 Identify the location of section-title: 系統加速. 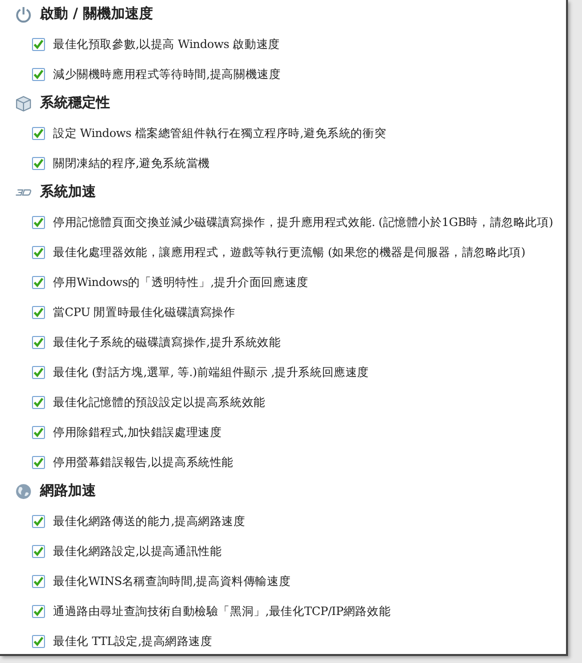
(68, 192).